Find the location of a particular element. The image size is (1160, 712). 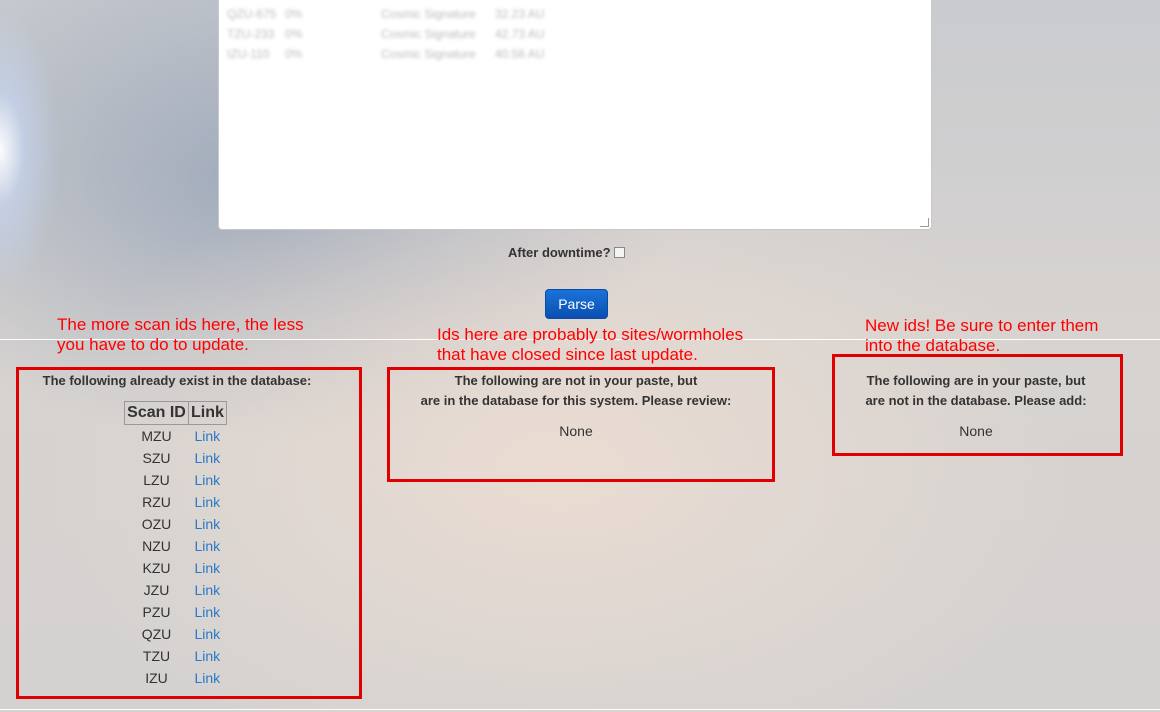

resize-grip-icon is located at coordinates (924, 222).